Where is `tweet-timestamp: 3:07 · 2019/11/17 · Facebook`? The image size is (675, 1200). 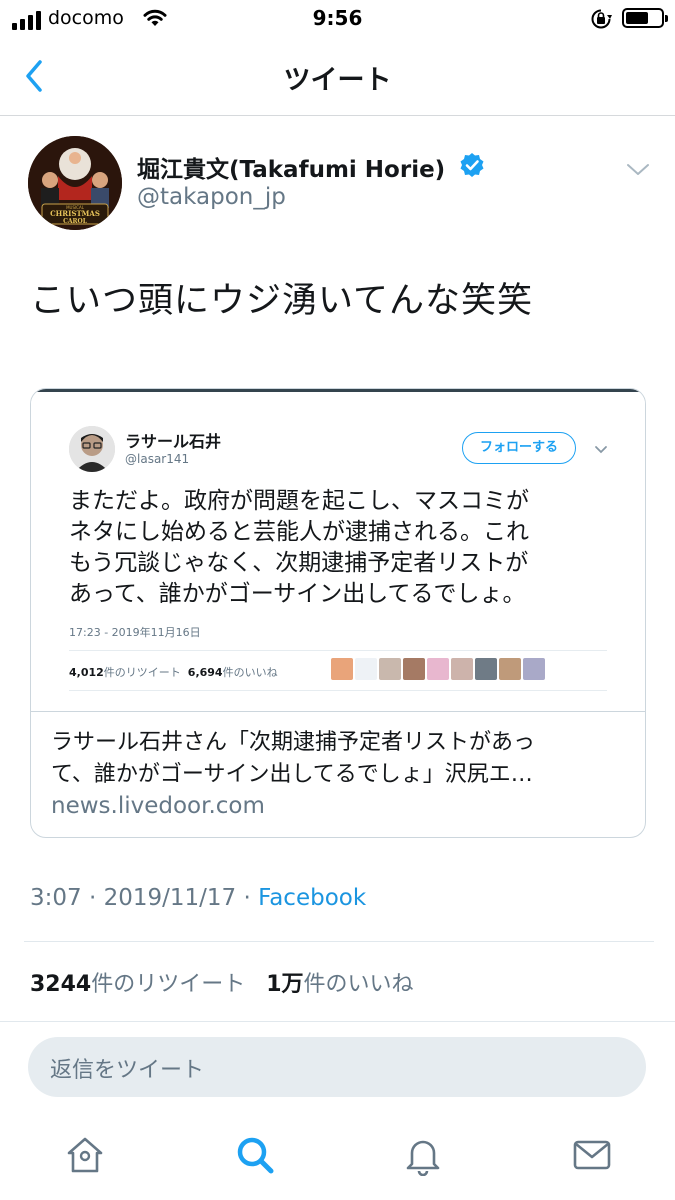 tweet-timestamp: 3:07 · 2019/11/17 · Facebook is located at coordinates (198, 898).